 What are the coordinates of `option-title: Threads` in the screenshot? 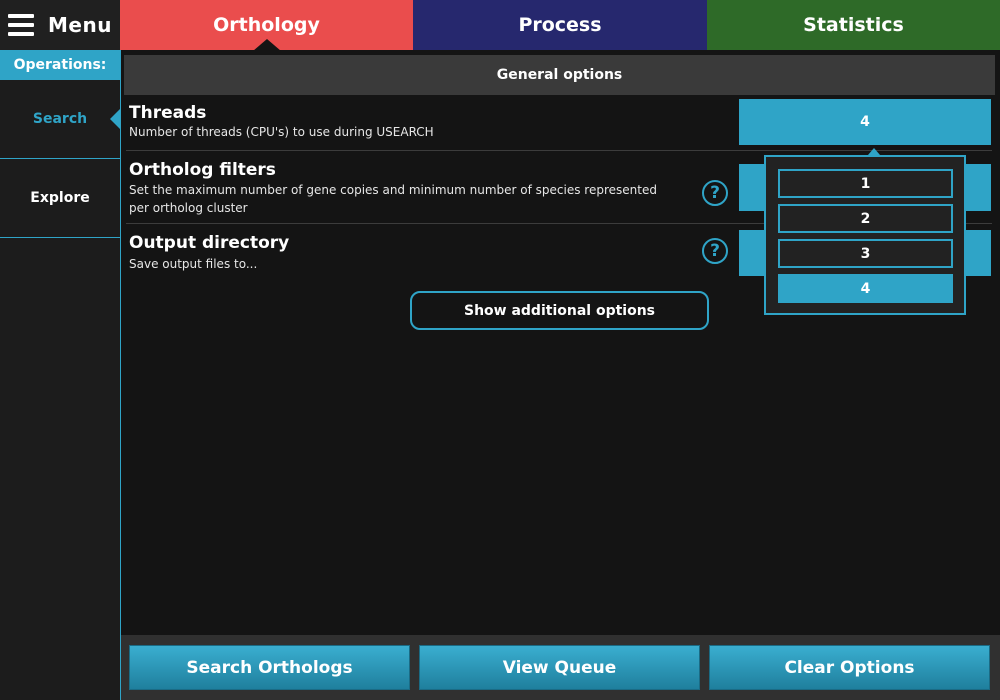 It's located at (168, 113).